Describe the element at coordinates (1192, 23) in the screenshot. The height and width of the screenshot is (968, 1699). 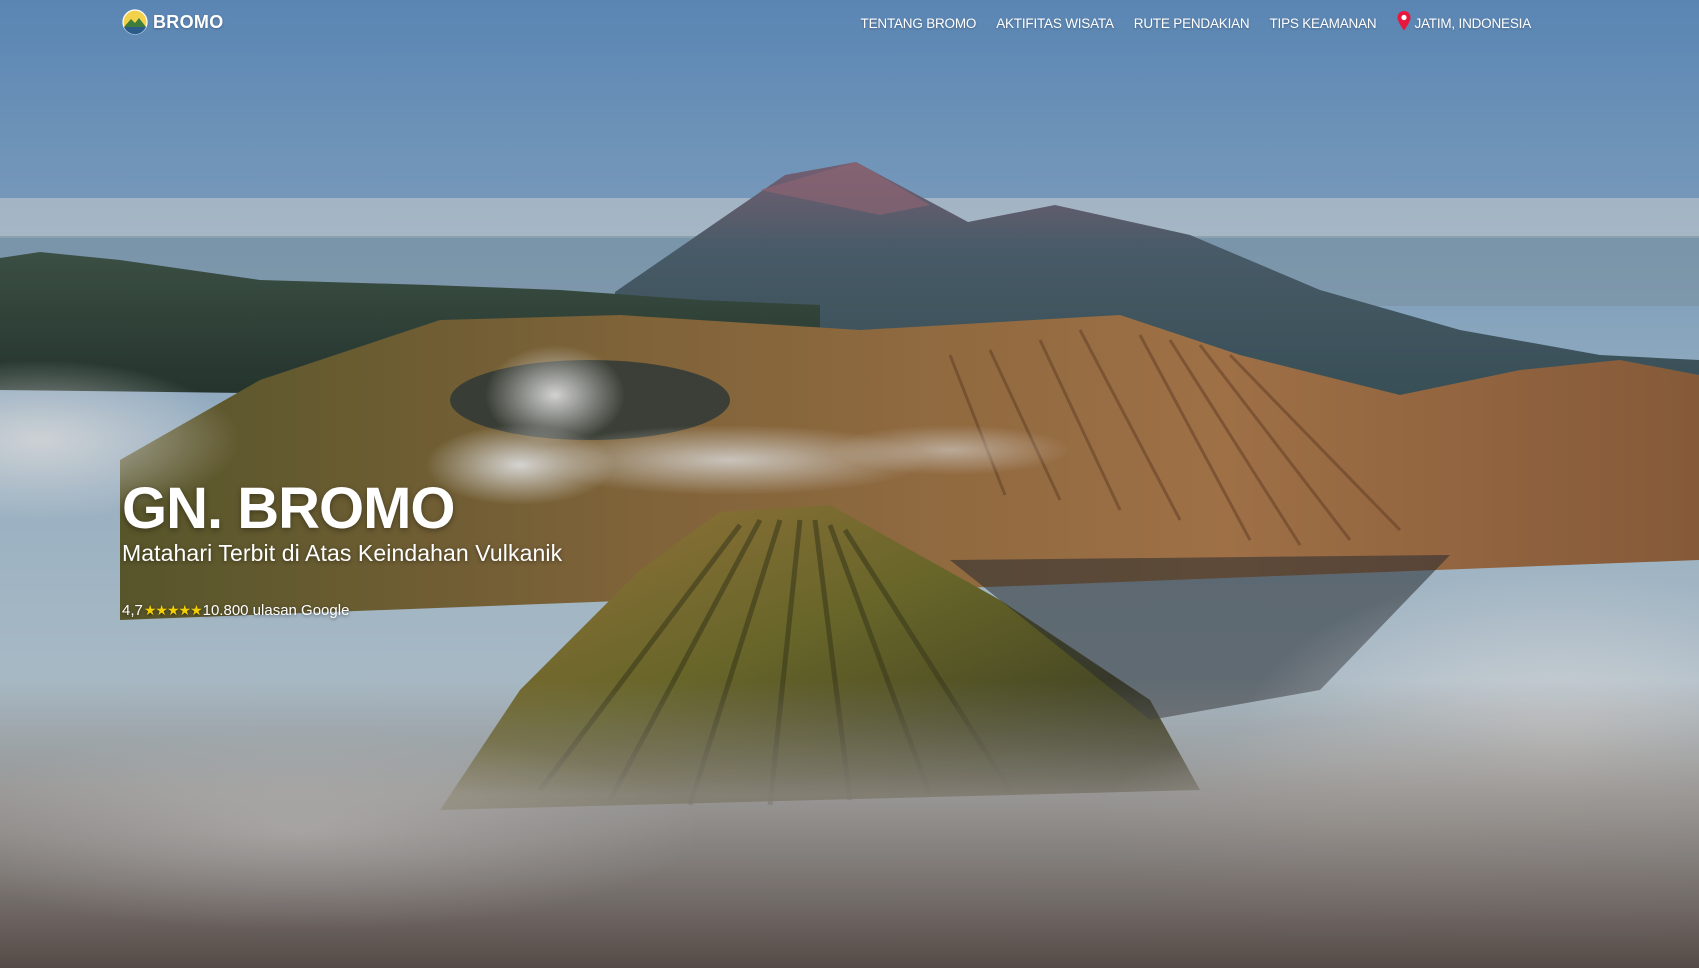
I see `nav-item-rute-pendakian: RUTE PENDAKIAN` at that location.